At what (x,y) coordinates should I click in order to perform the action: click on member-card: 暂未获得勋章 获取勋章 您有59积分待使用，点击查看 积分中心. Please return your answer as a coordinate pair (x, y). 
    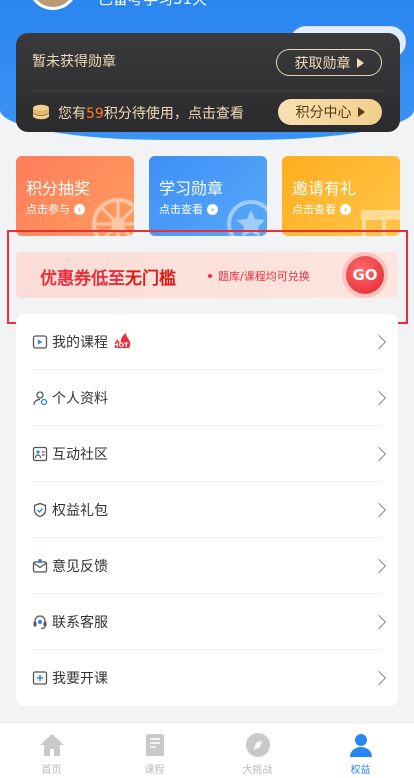
    Looking at the image, I should click on (208, 82).